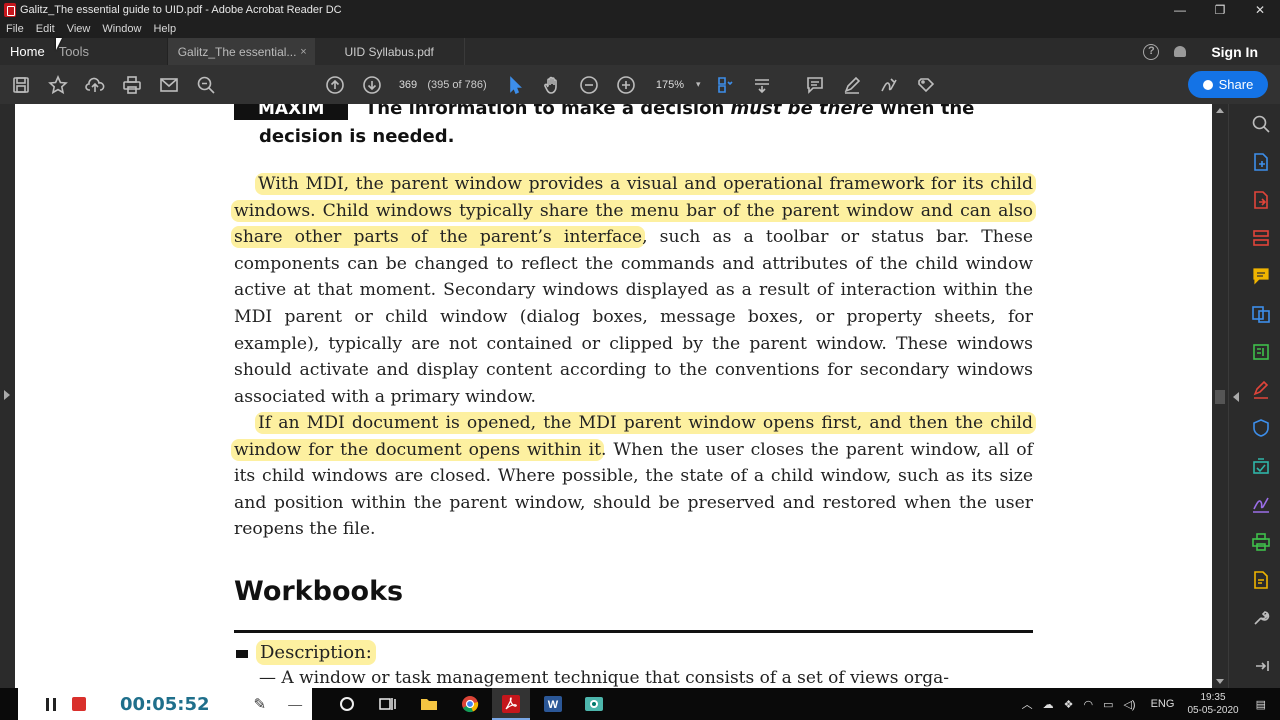 The height and width of the screenshot is (720, 1280). Describe the element at coordinates (334, 85) in the screenshot. I see `previous-page-icon` at that location.